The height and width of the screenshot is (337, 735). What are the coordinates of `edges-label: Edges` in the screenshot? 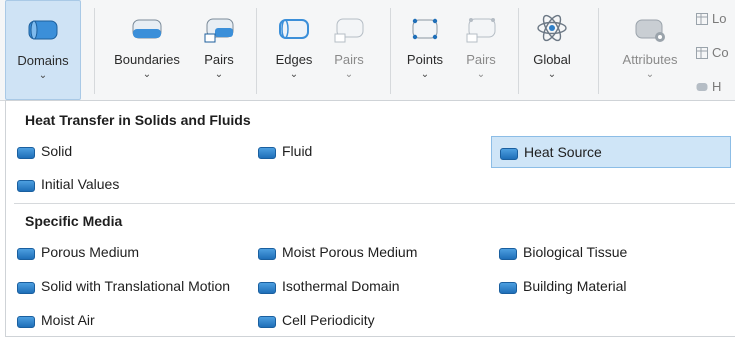 It's located at (294, 59).